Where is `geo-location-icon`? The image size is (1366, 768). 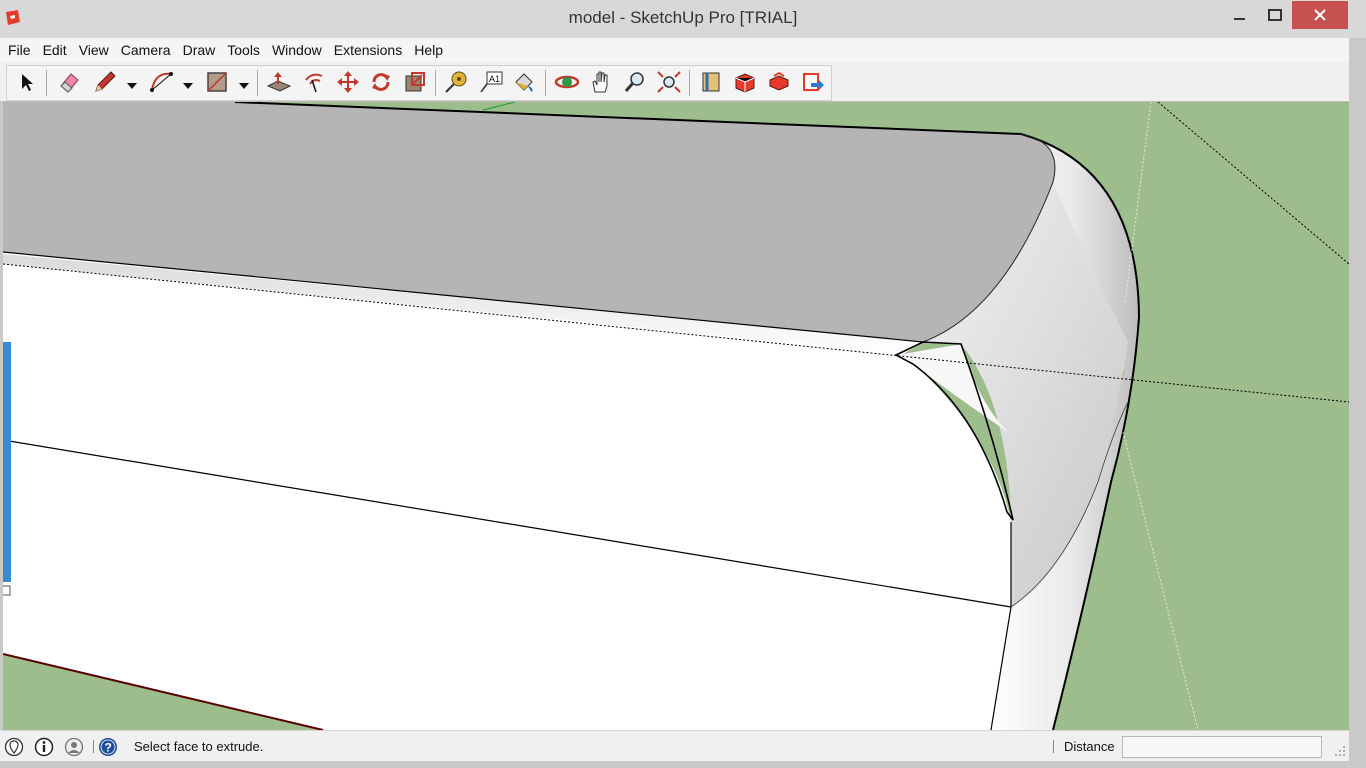 geo-location-icon is located at coordinates (14, 747).